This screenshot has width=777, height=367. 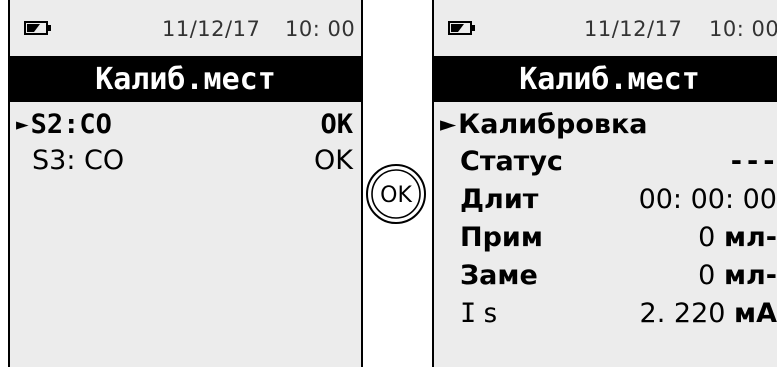 I want to click on menu-item-calibration: ► Калибровка, so click(x=608, y=124).